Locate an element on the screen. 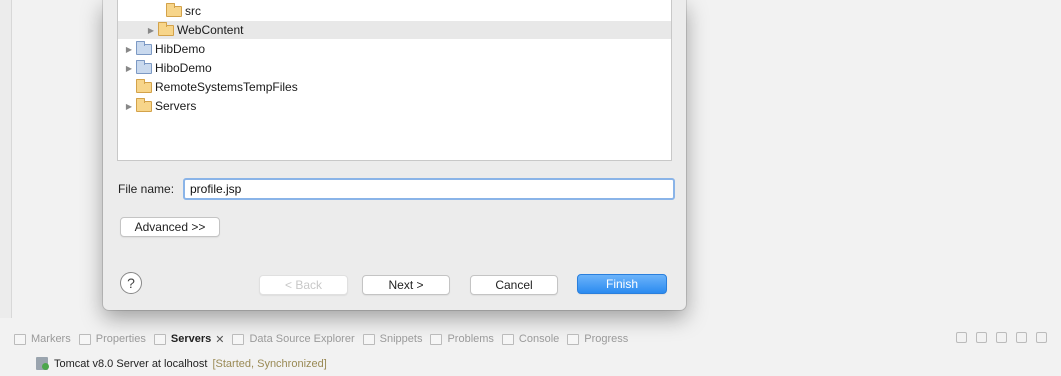  snippets-icon is located at coordinates (368, 339).